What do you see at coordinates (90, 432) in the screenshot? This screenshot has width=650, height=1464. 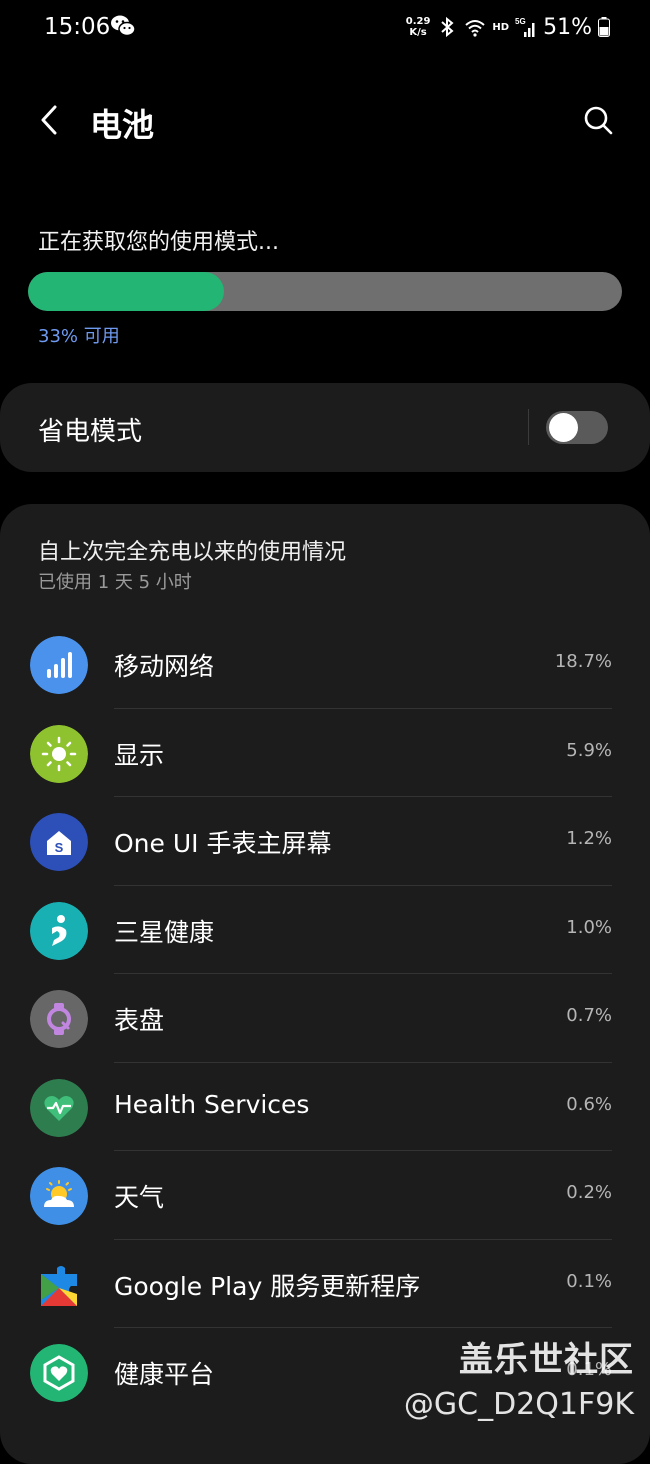 I see `power-saving-label: 省电模式` at bounding box center [90, 432].